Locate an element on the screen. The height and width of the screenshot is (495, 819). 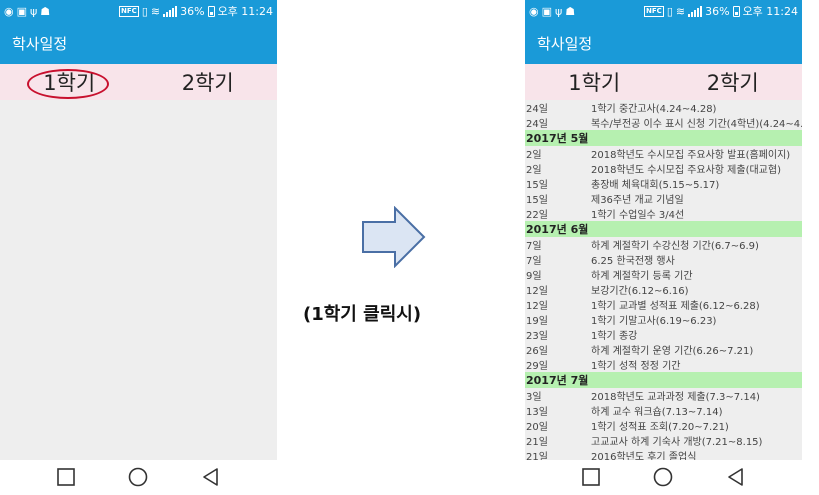
navigation-bar is located at coordinates (663, 476).